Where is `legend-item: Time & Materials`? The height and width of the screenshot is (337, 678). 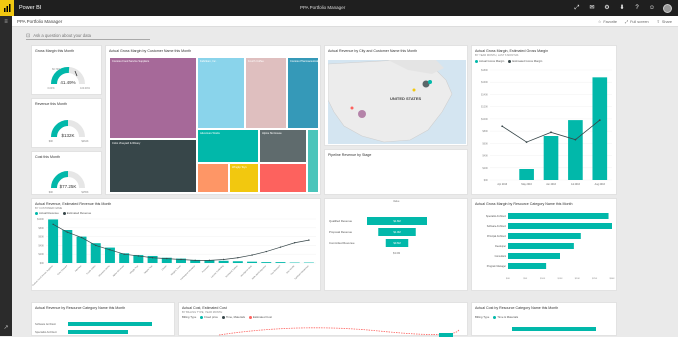 legend-item: Time & Materials is located at coordinates (505, 317).